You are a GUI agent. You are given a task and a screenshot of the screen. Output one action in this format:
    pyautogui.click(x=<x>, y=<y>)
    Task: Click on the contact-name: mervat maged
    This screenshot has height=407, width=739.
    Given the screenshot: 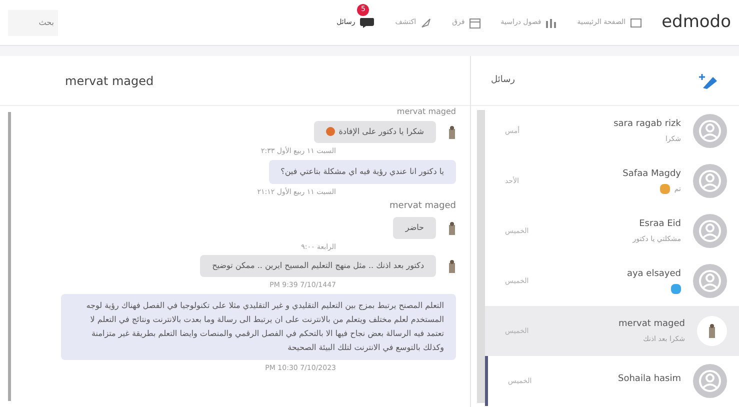 What is the action you would take?
    pyautogui.click(x=651, y=324)
    